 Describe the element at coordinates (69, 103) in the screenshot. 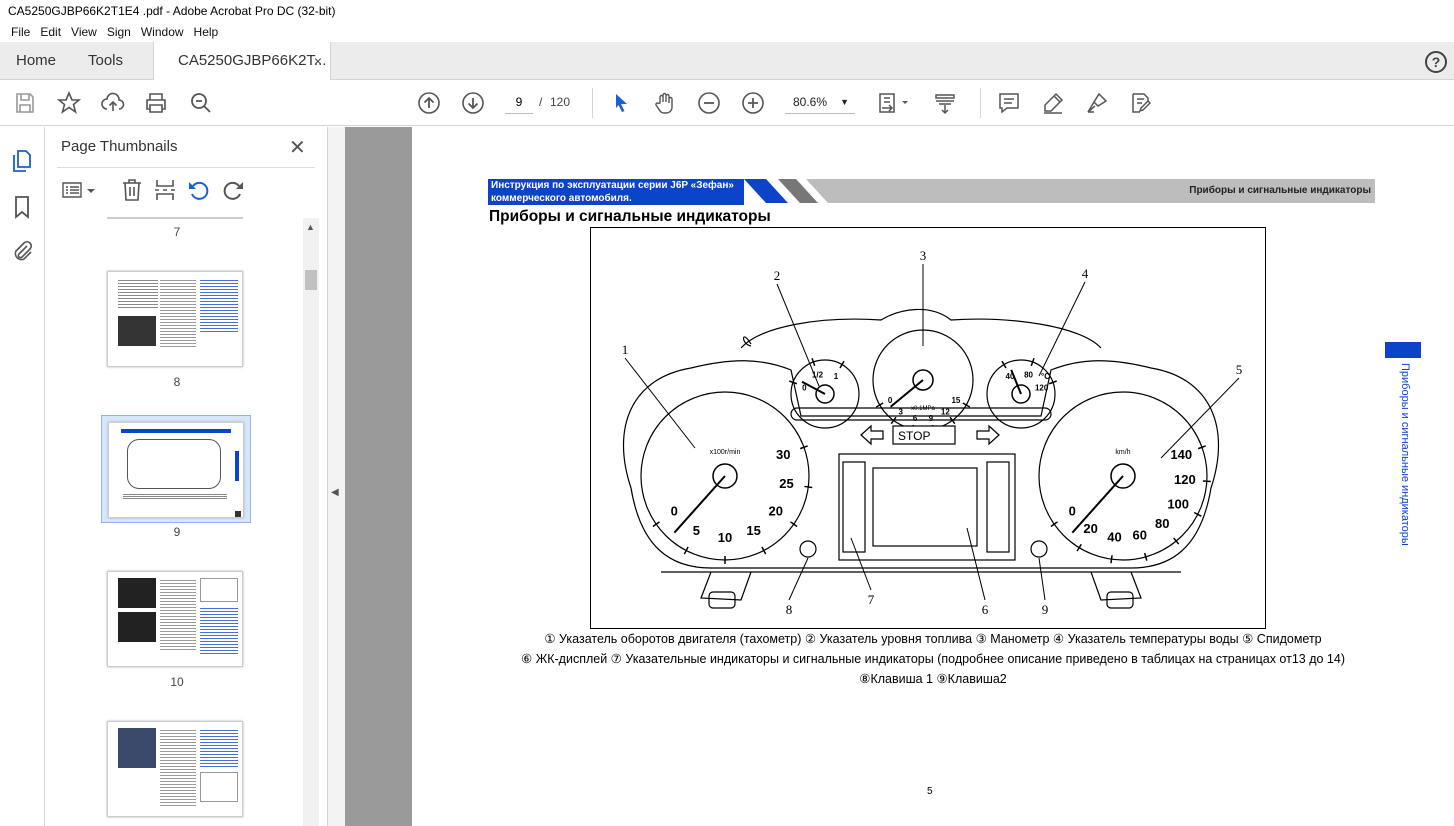

I see `star-icon` at that location.